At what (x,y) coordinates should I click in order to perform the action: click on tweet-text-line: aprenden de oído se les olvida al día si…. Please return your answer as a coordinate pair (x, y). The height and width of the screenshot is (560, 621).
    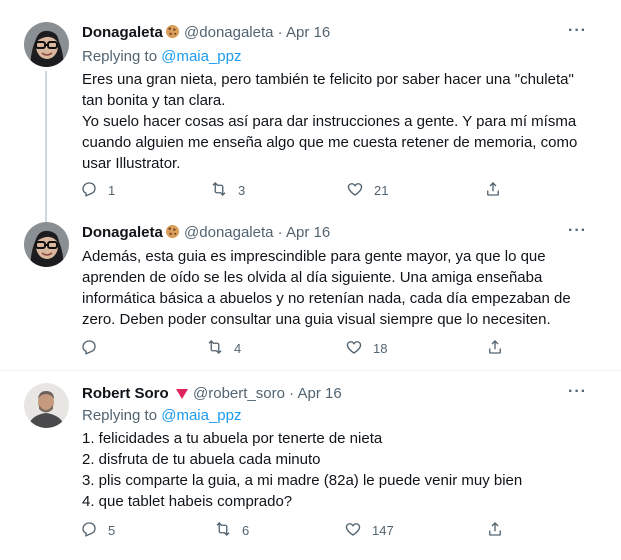
    Looking at the image, I should click on (312, 277).